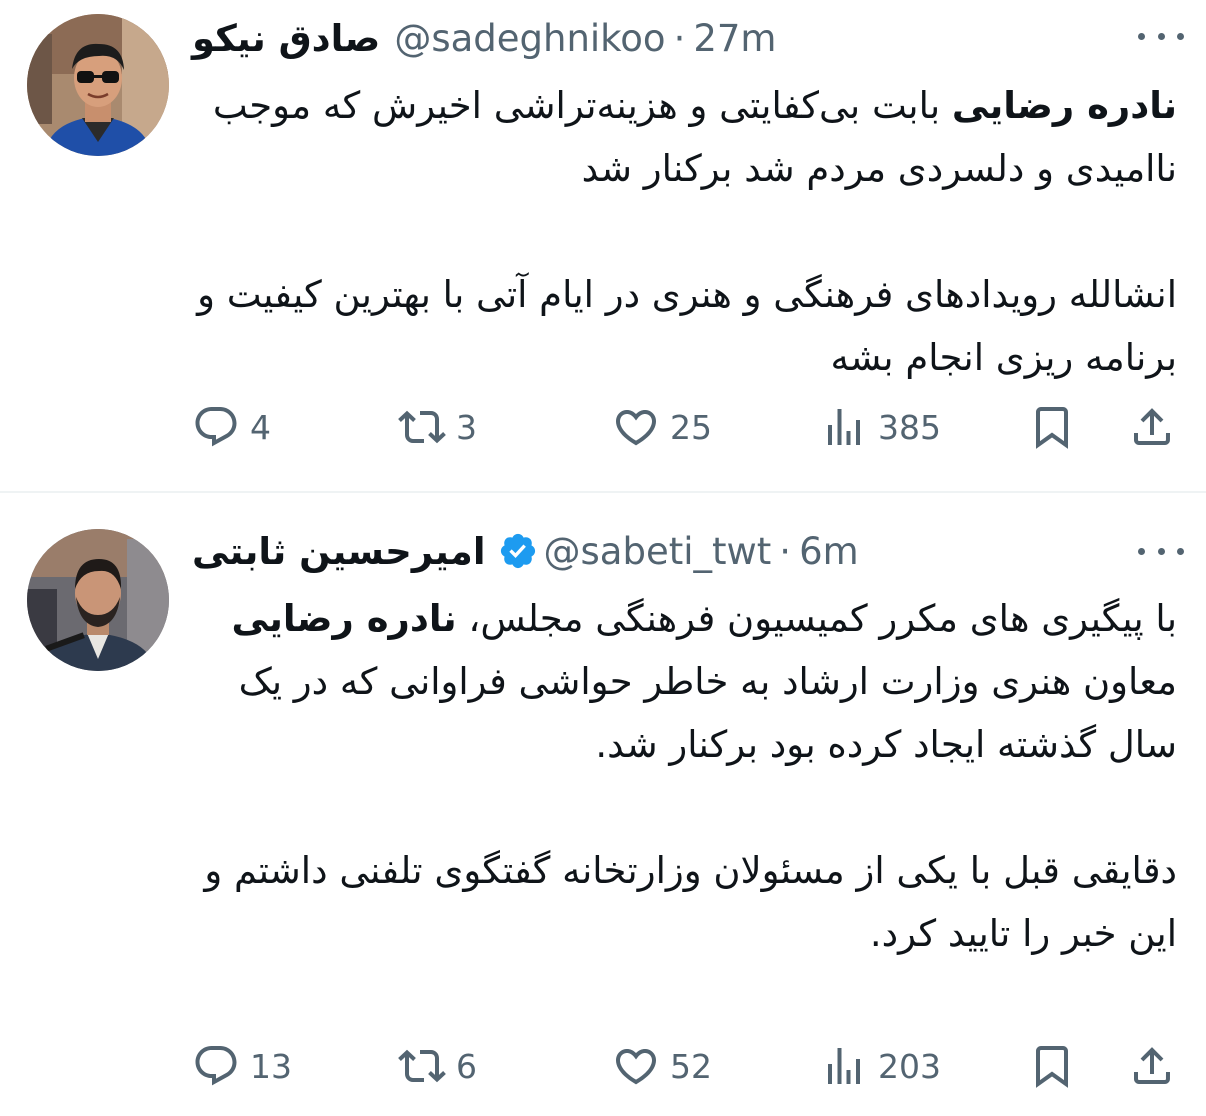  What do you see at coordinates (662, 1066) in the screenshot?
I see `like-button: 52` at bounding box center [662, 1066].